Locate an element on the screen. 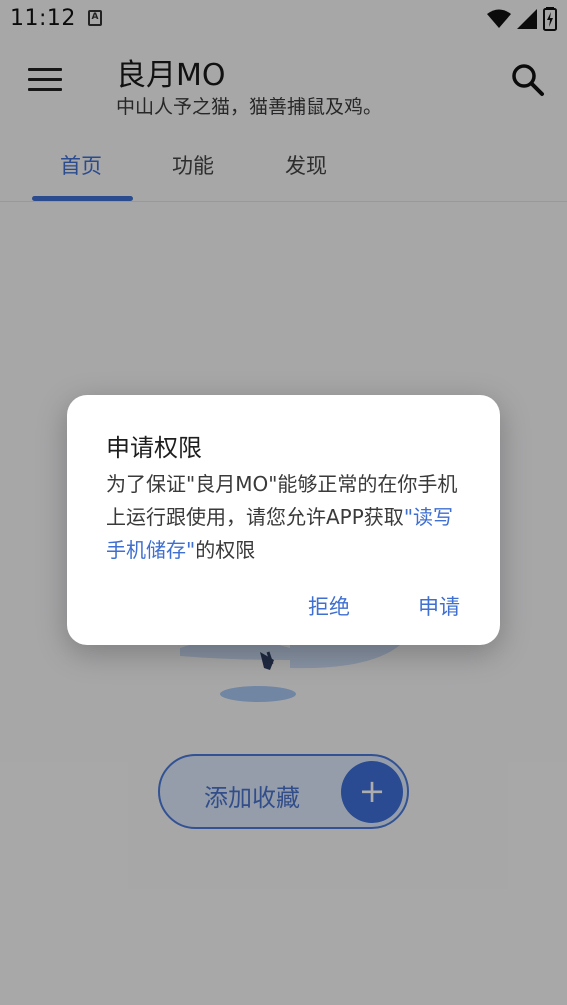  deny-button: 拒绝 is located at coordinates (329, 606).